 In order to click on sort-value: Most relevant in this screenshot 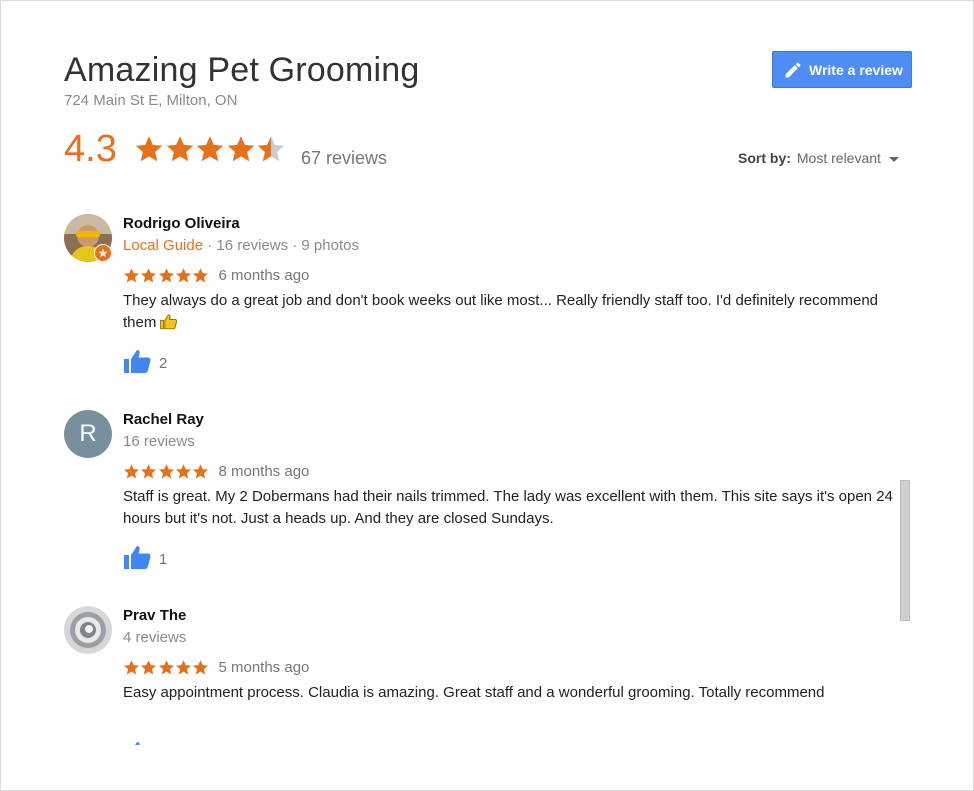, I will do `click(838, 158)`.